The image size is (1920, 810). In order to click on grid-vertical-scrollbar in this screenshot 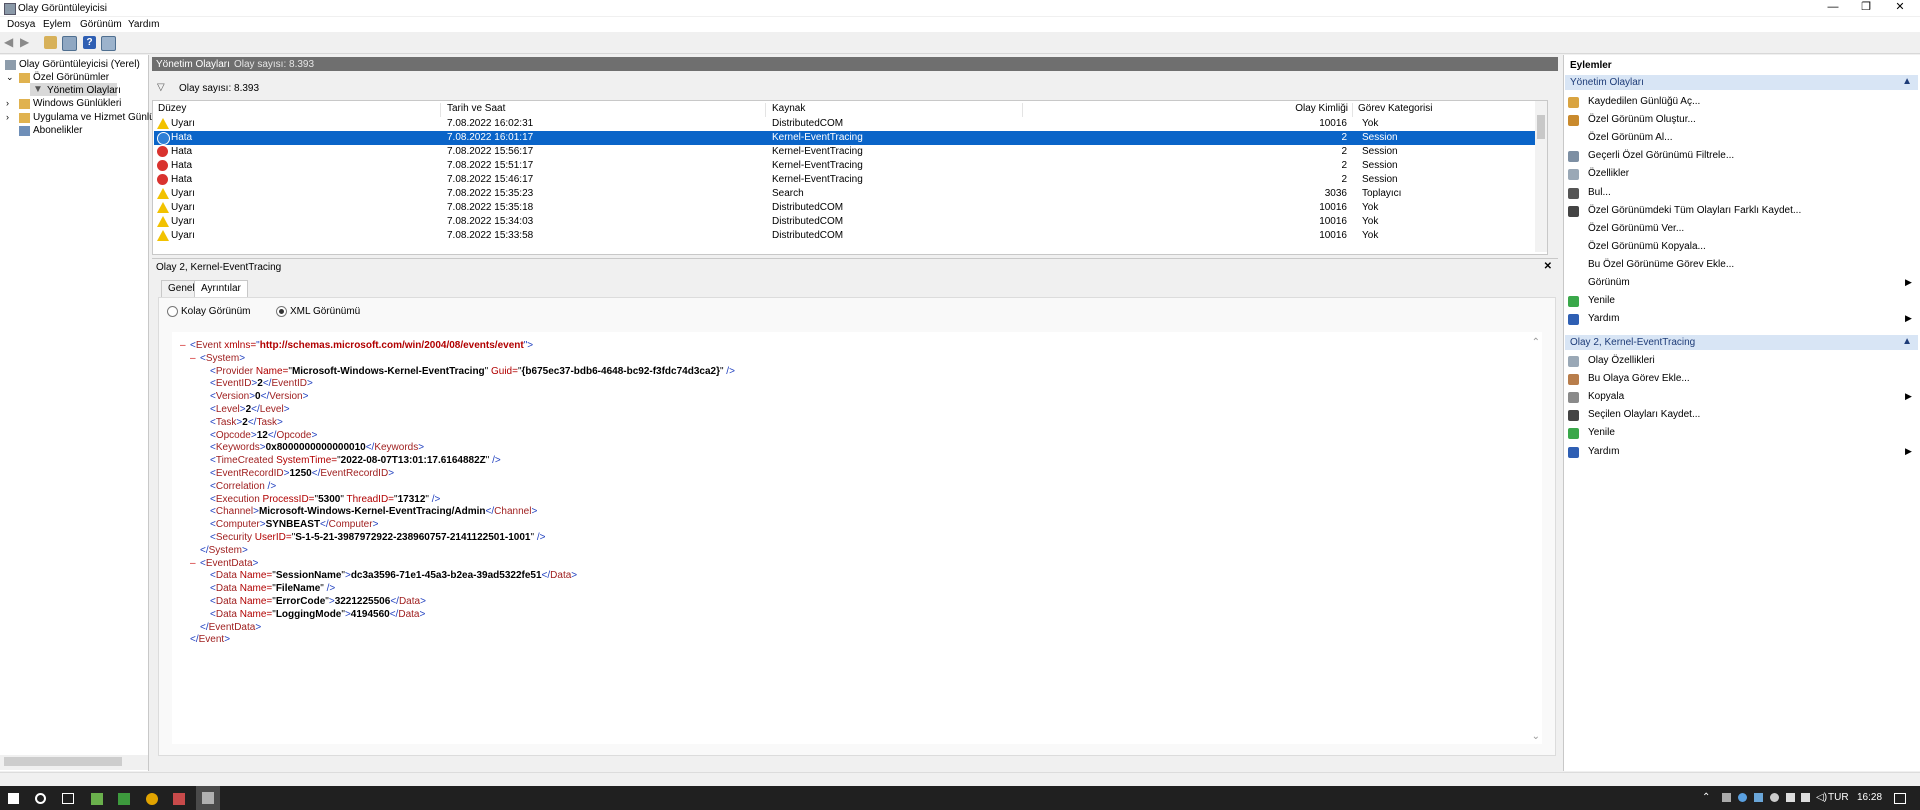, I will do `click(1541, 176)`.